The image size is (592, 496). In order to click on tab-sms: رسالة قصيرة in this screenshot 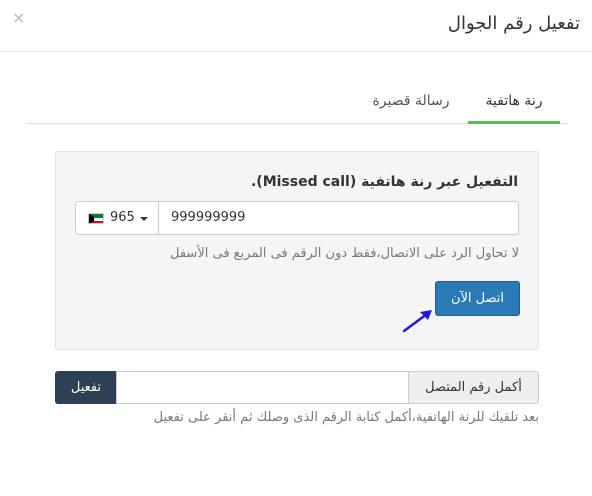, I will do `click(411, 102)`.